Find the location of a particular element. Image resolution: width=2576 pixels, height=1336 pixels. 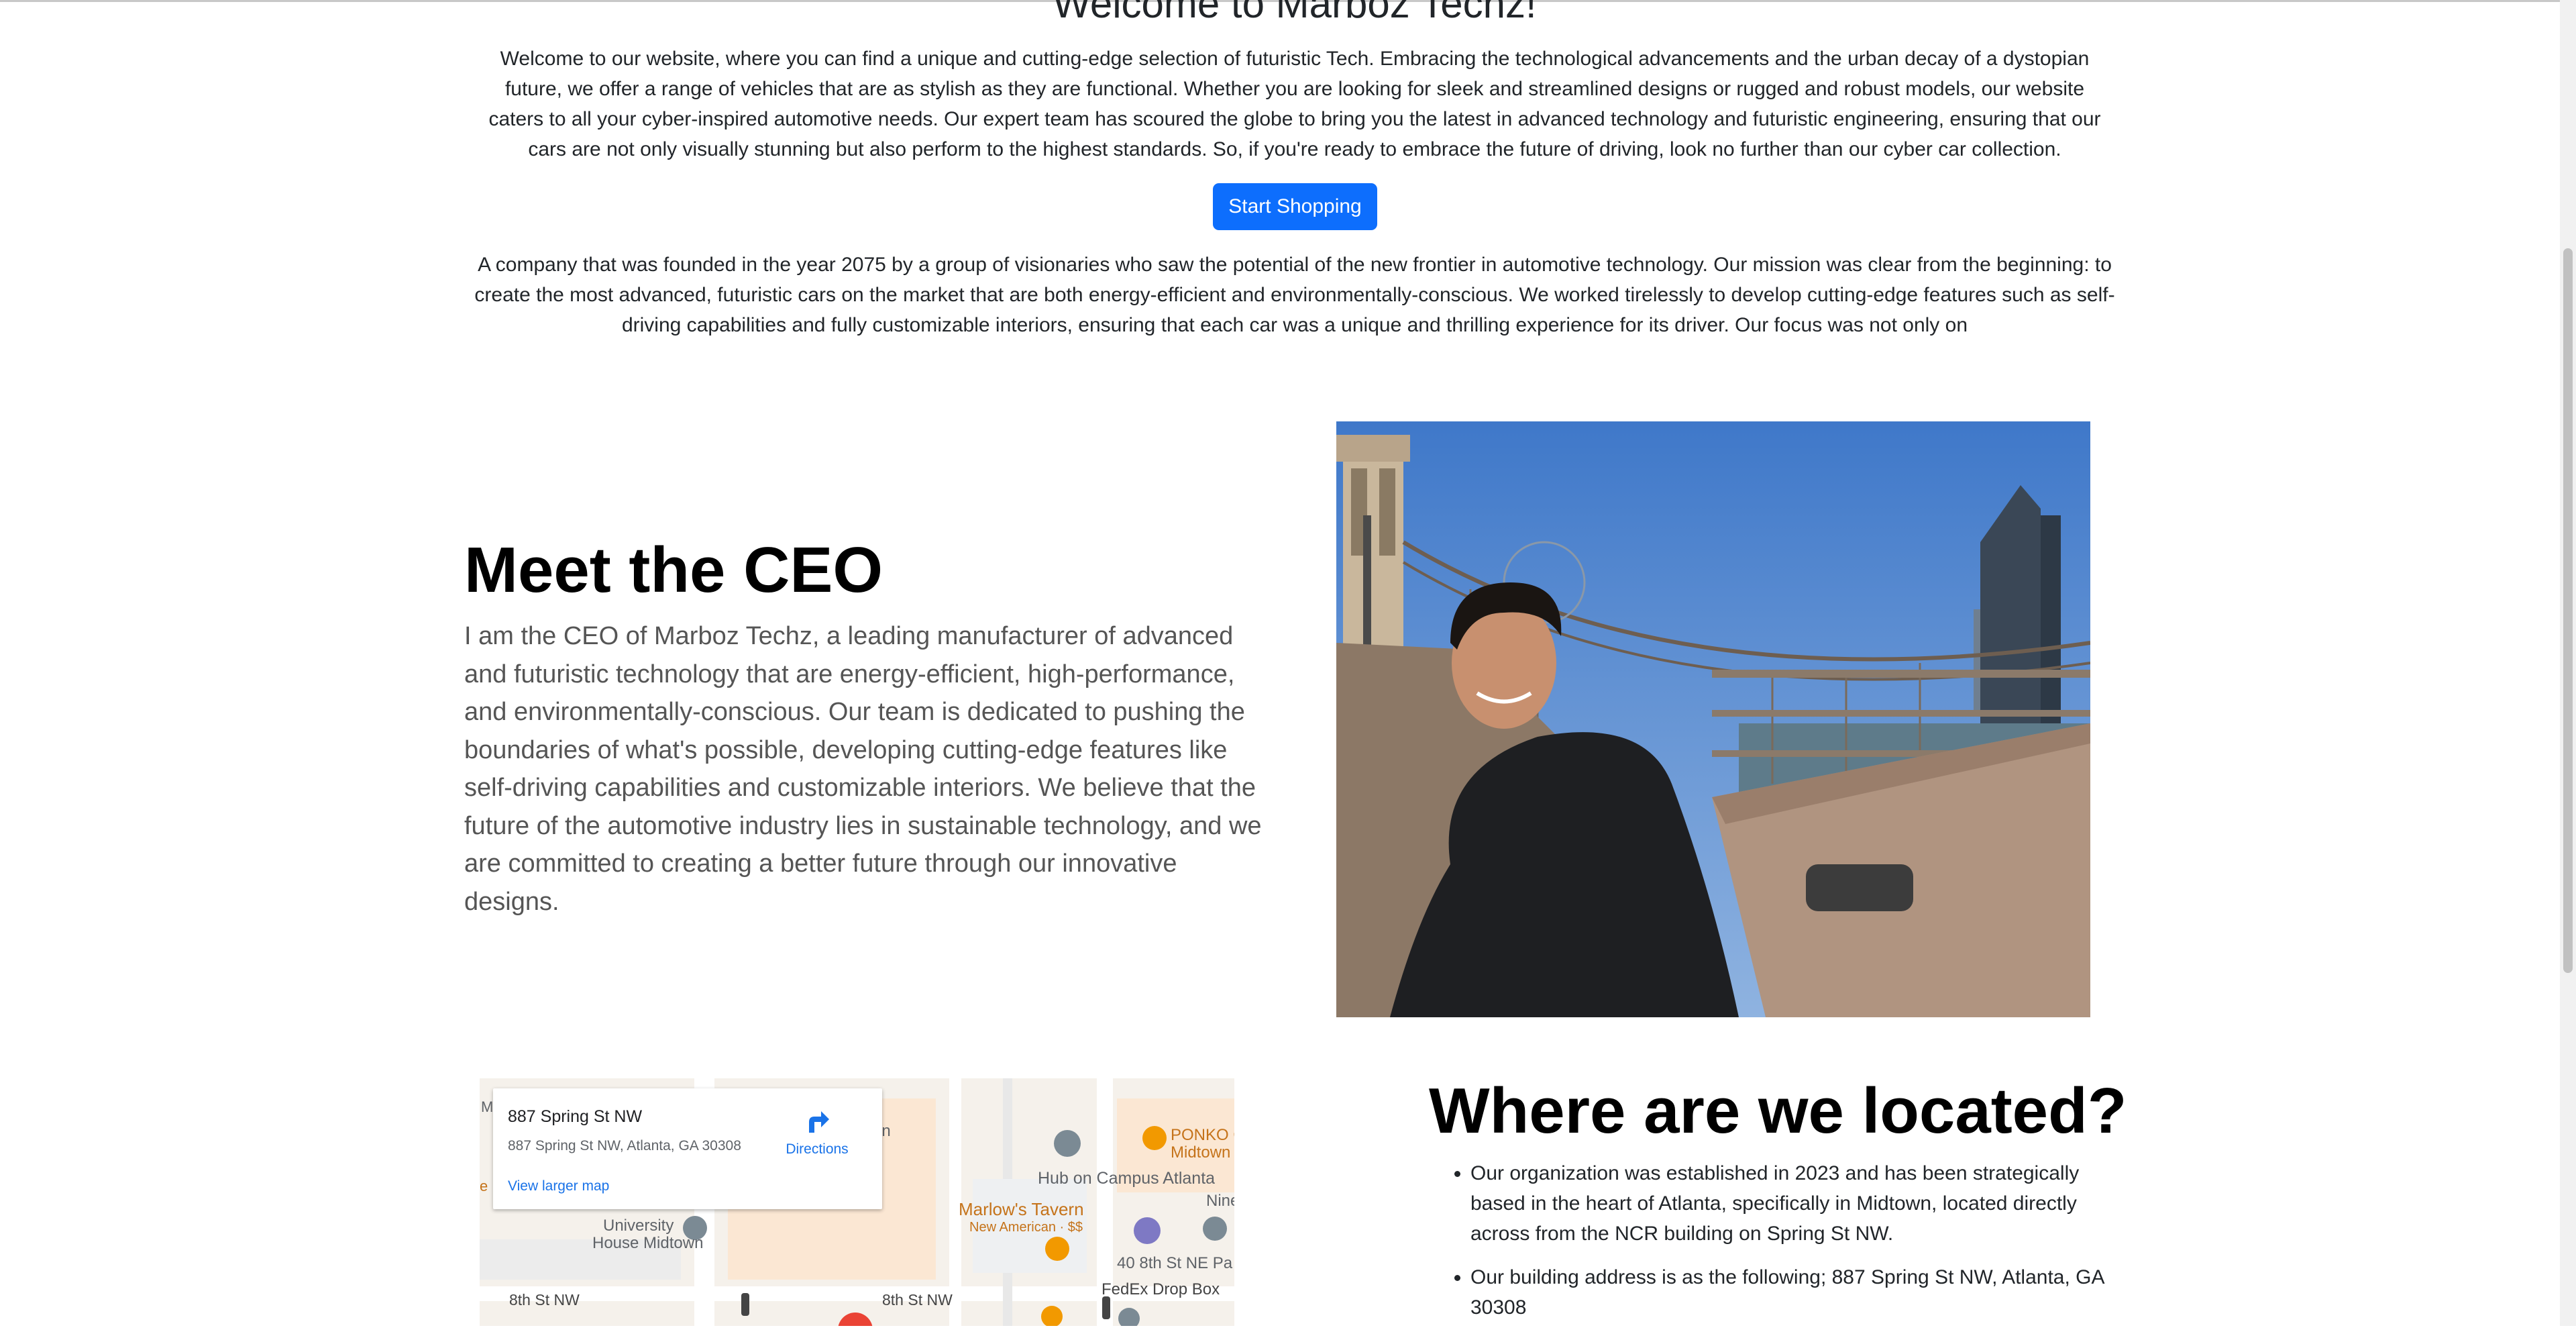

map-label-hub-on-campus: Hub on Campus Atlanta is located at coordinates (1126, 1178).